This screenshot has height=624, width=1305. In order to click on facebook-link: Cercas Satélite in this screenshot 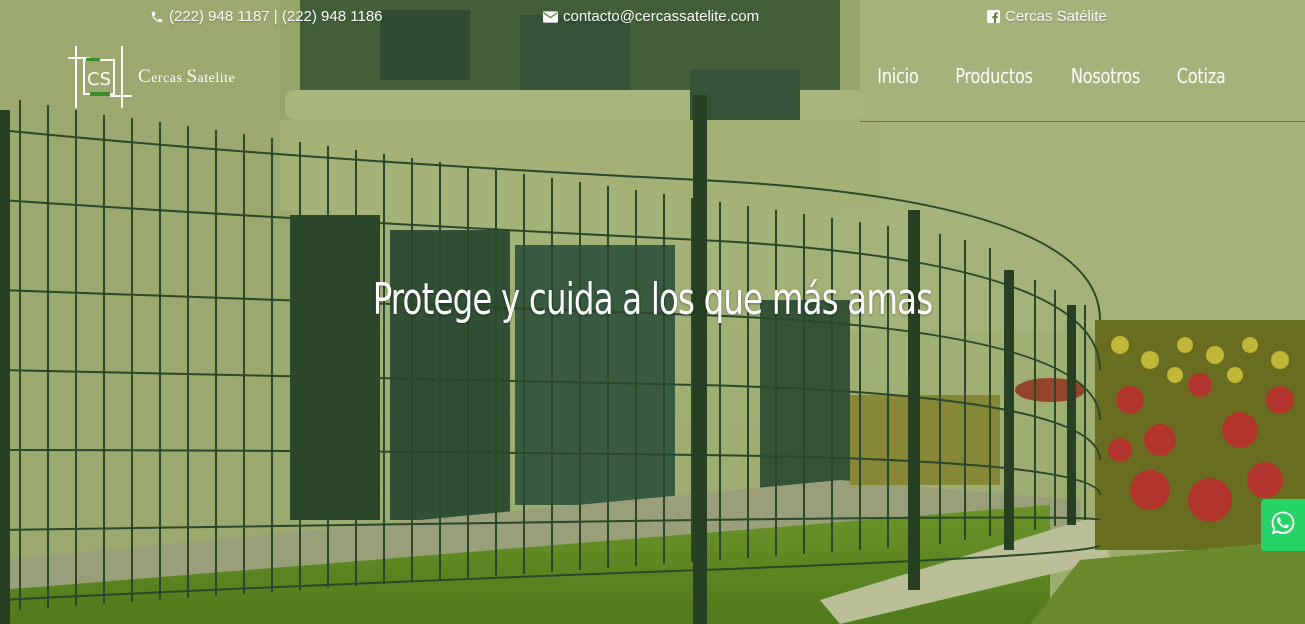, I will do `click(1047, 16)`.